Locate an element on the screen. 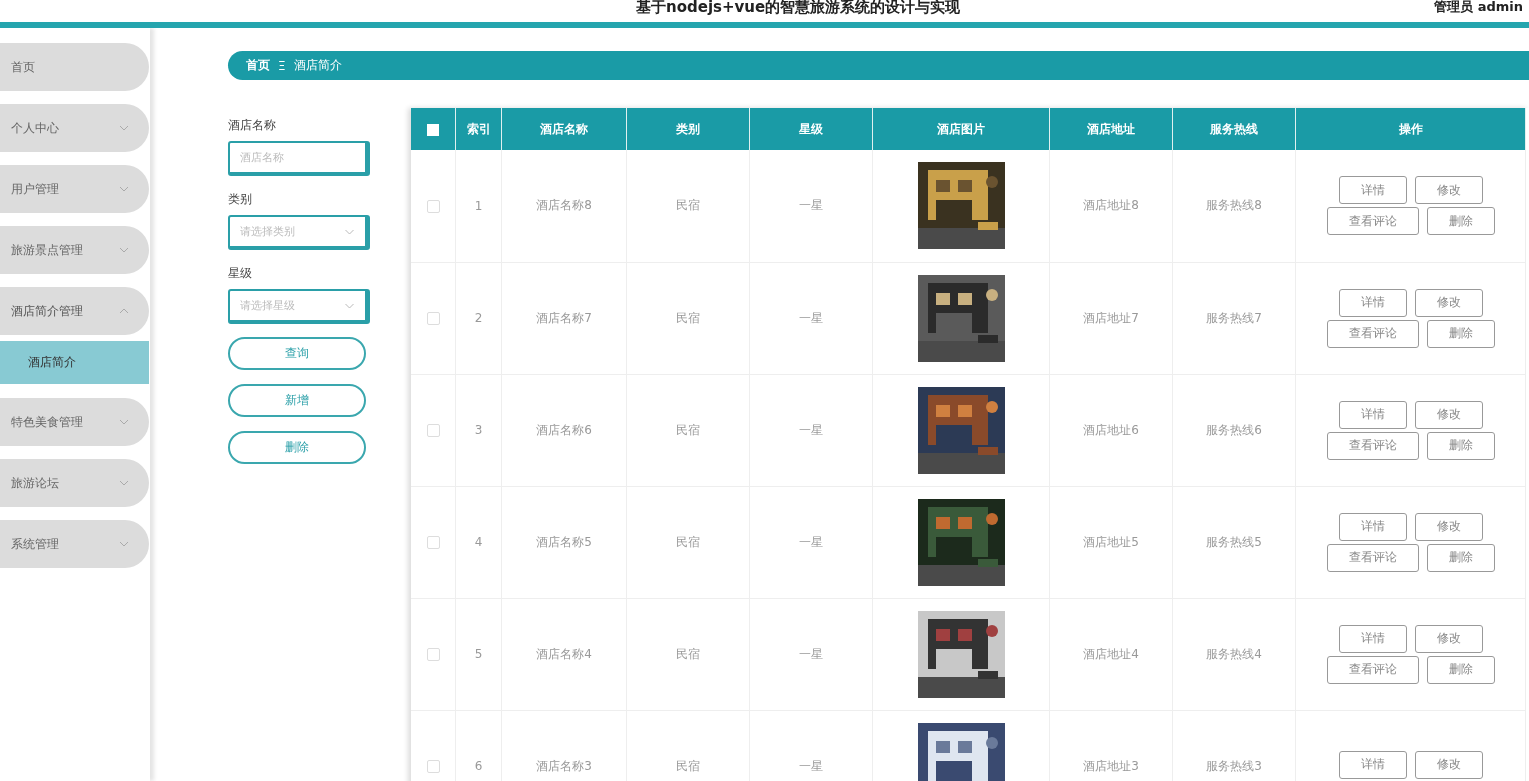  field-label: 类别 is located at coordinates (240, 199).